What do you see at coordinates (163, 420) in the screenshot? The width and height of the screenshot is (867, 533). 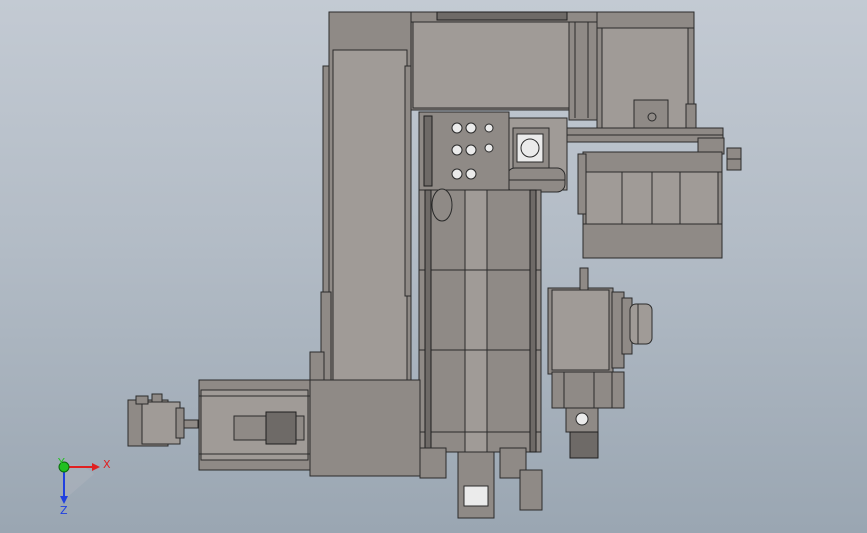 I see `left-servo-motor` at bounding box center [163, 420].